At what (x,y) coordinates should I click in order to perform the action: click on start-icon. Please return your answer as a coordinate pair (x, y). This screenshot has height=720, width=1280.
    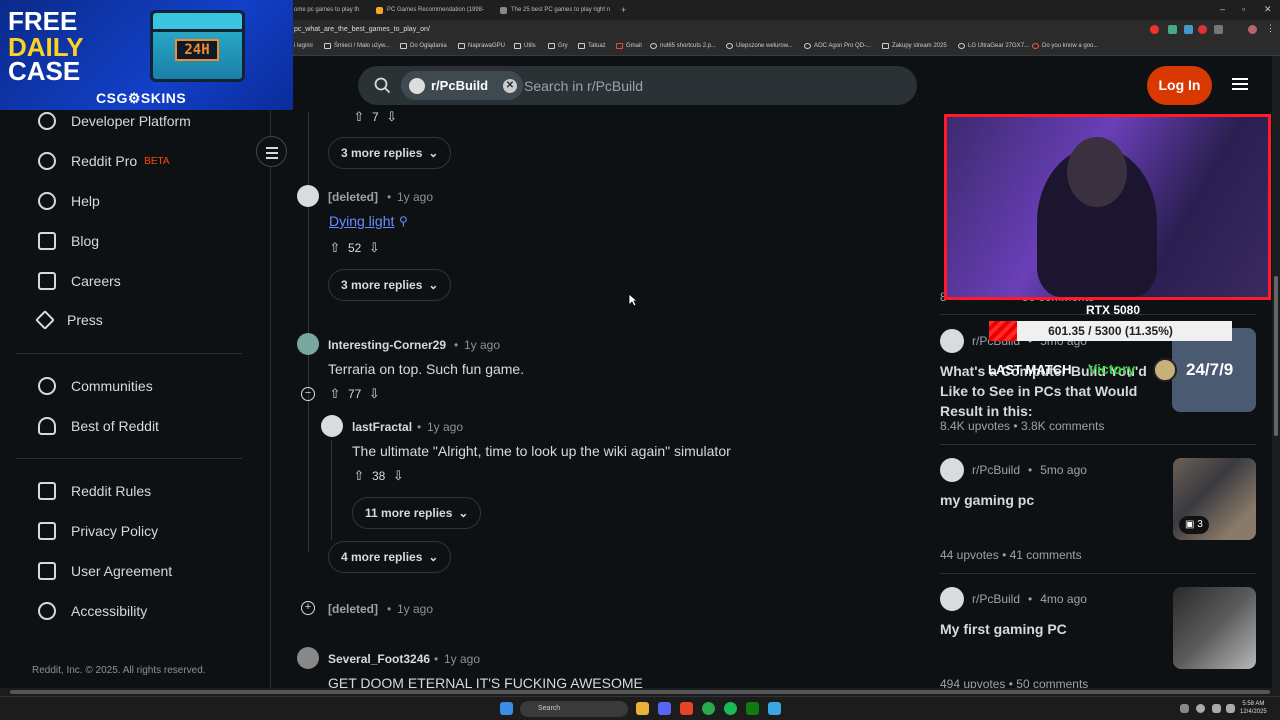
    Looking at the image, I should click on (506, 708).